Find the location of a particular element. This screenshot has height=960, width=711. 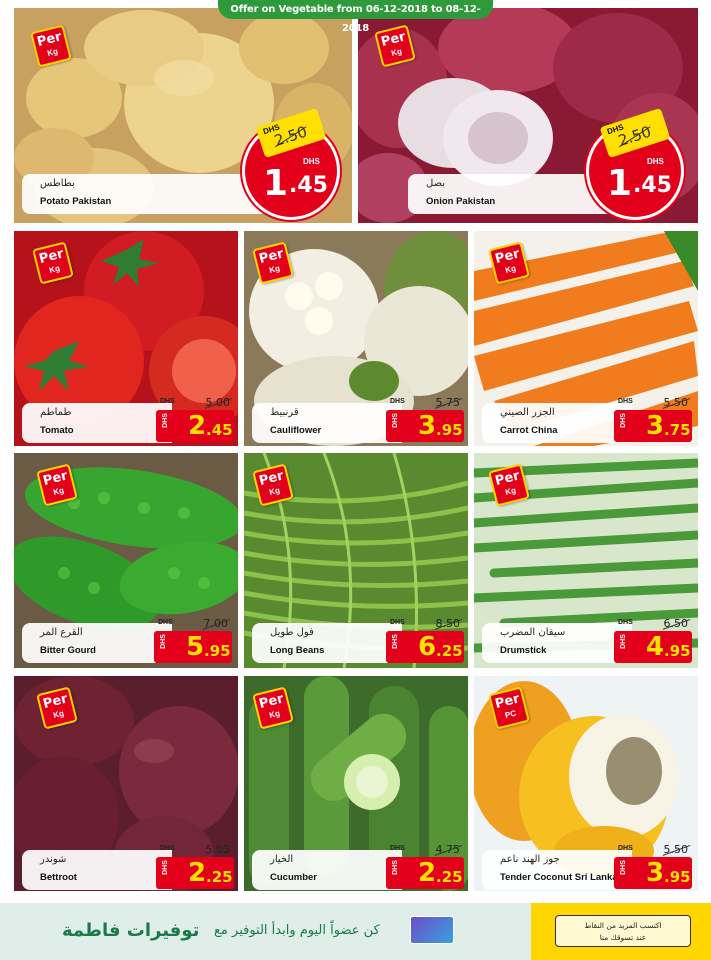

product-name-ar: بطاطس is located at coordinates (57, 183).